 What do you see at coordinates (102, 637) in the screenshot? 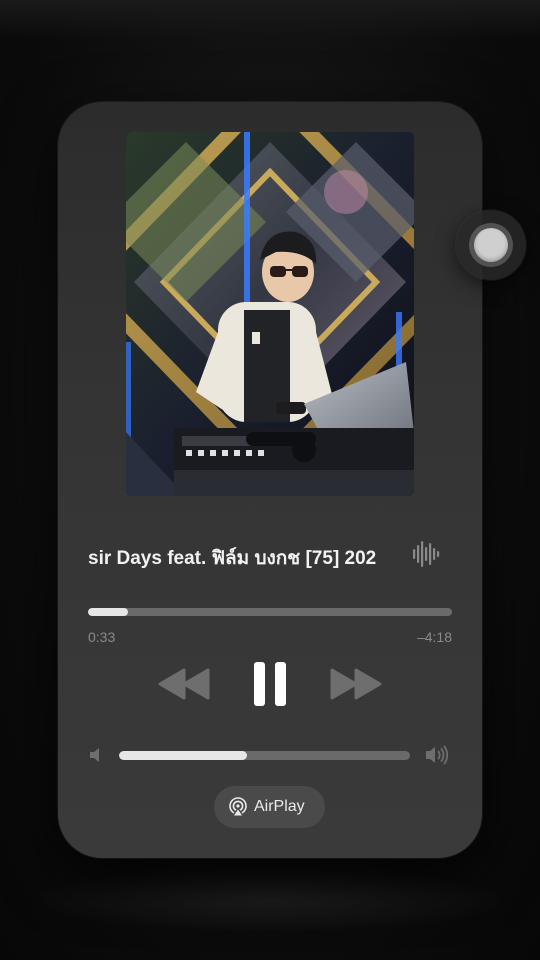
I see `elapsed-time: 0:33` at bounding box center [102, 637].